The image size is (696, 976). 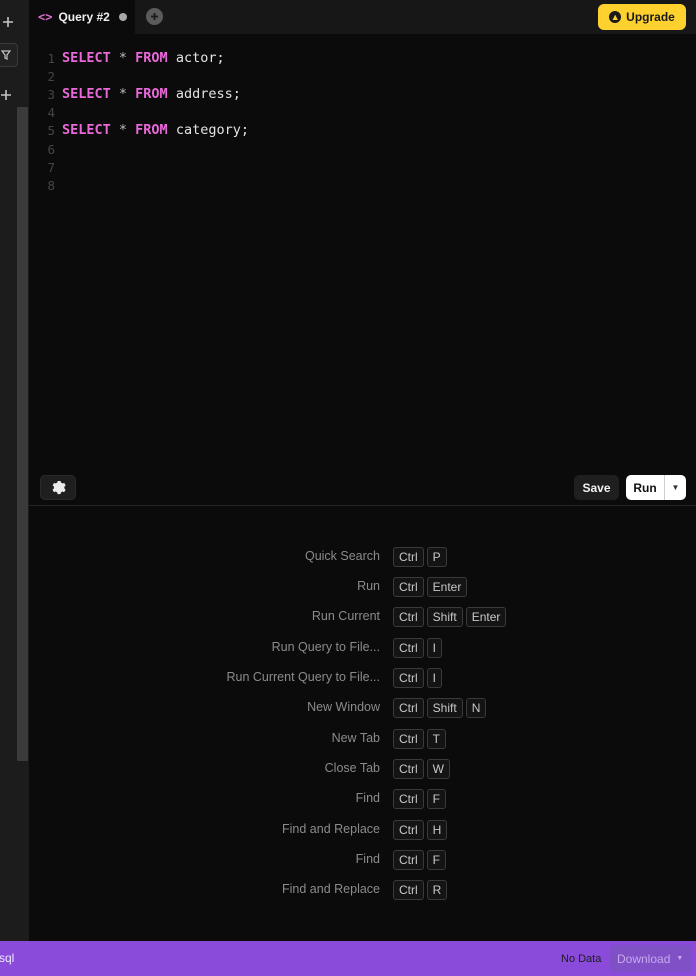 I want to click on code-text: SELECT * FROM actor;, so click(x=140, y=58).